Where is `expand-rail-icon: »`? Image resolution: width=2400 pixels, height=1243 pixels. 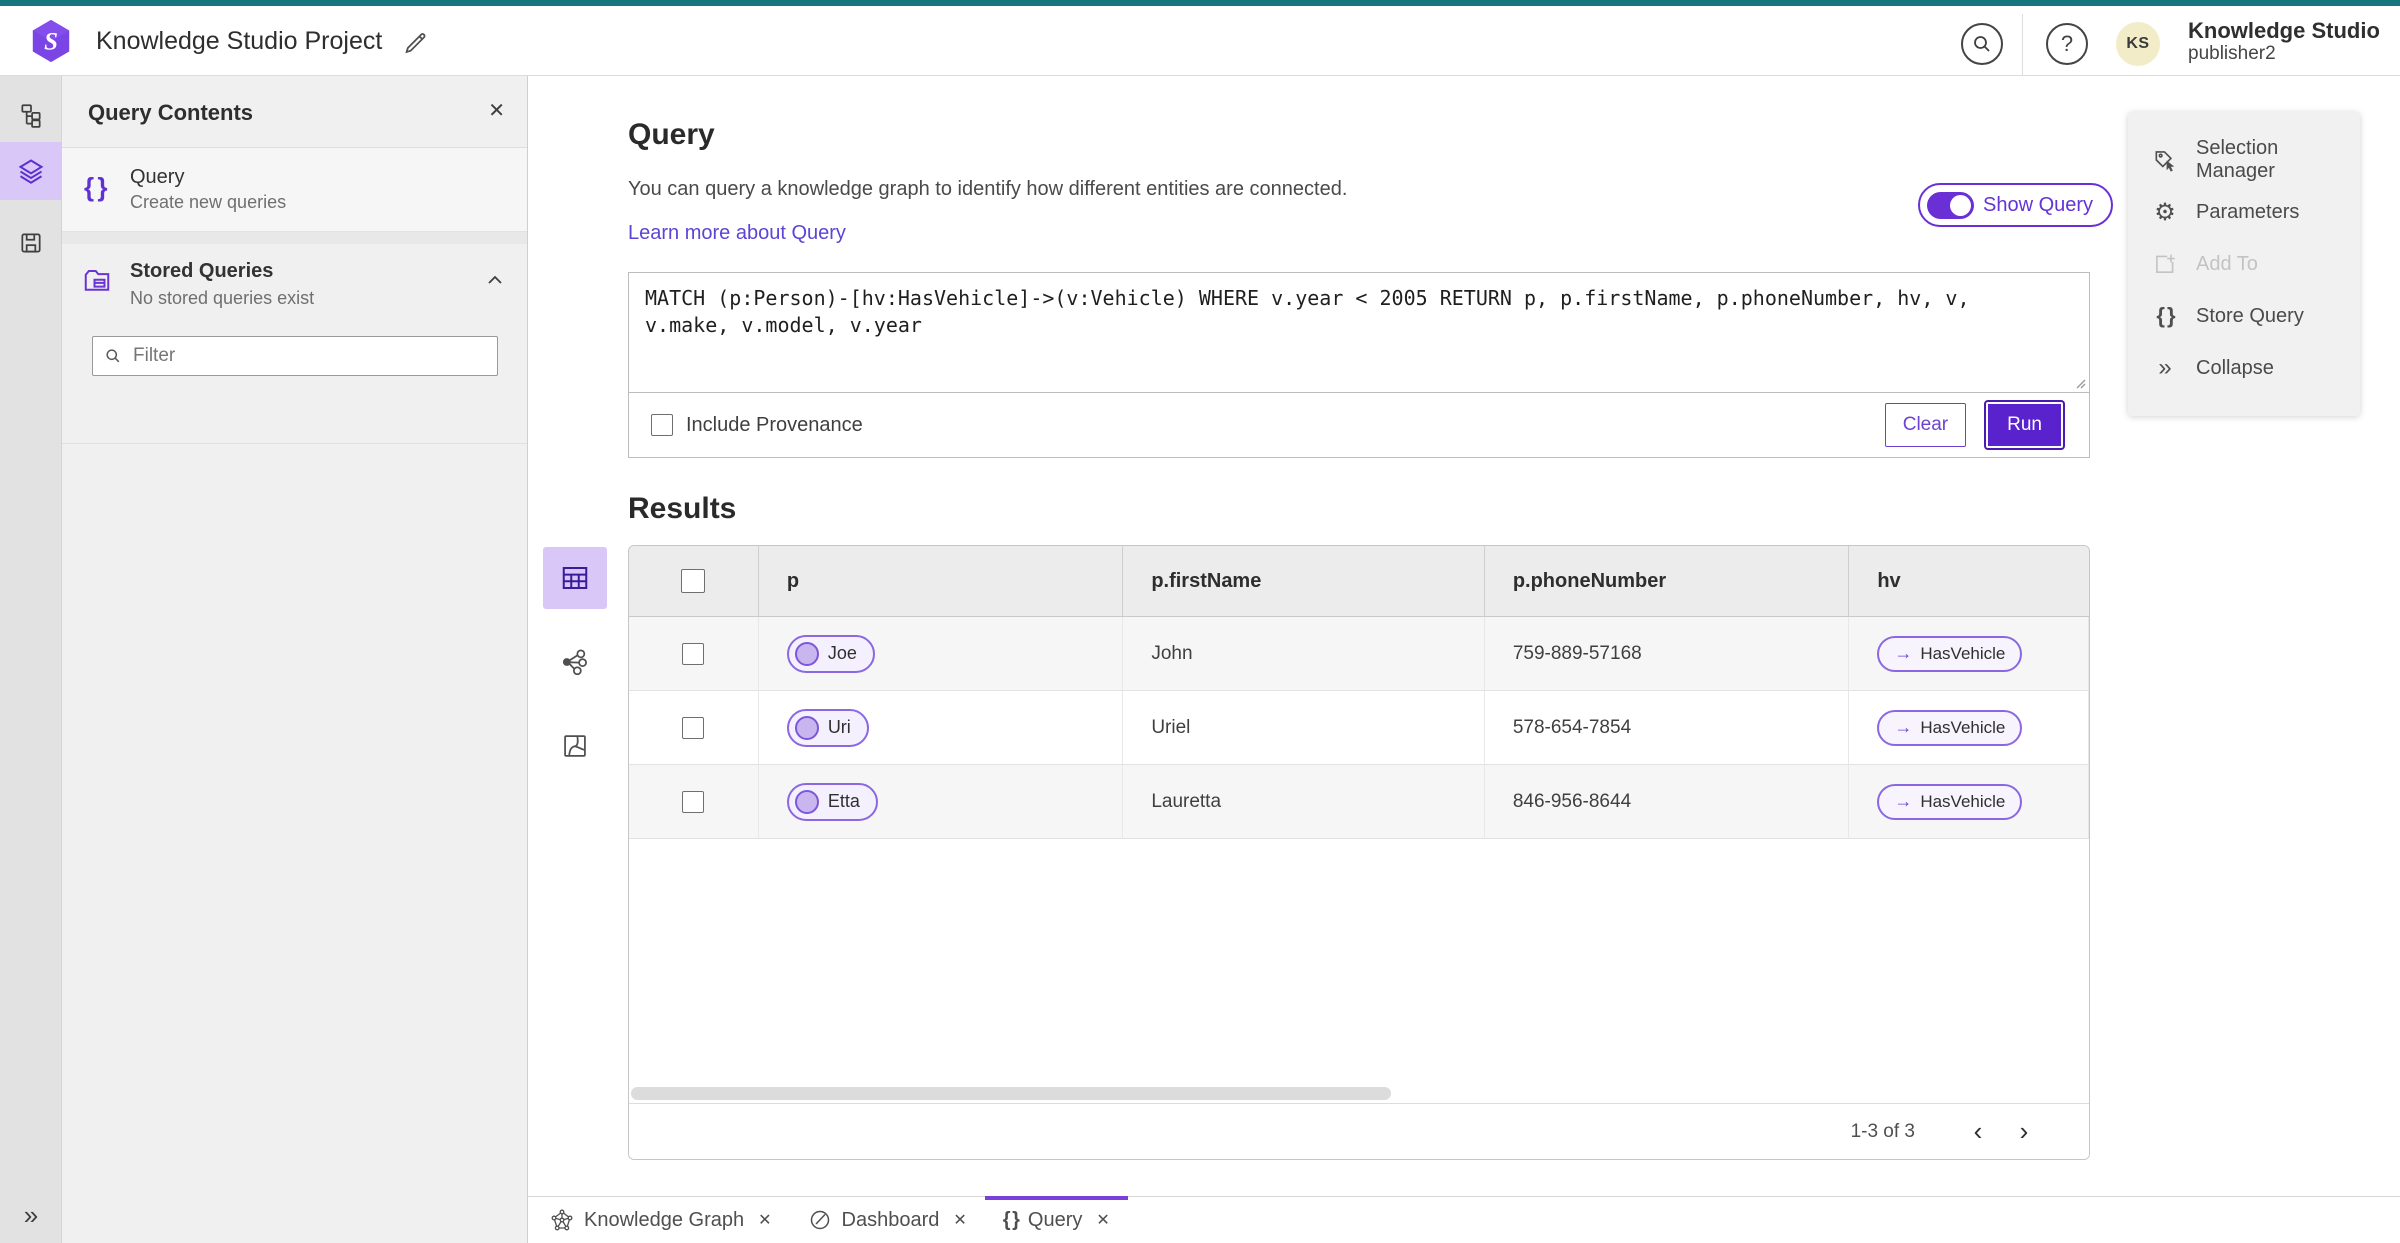
expand-rail-icon: » is located at coordinates (31, 1215).